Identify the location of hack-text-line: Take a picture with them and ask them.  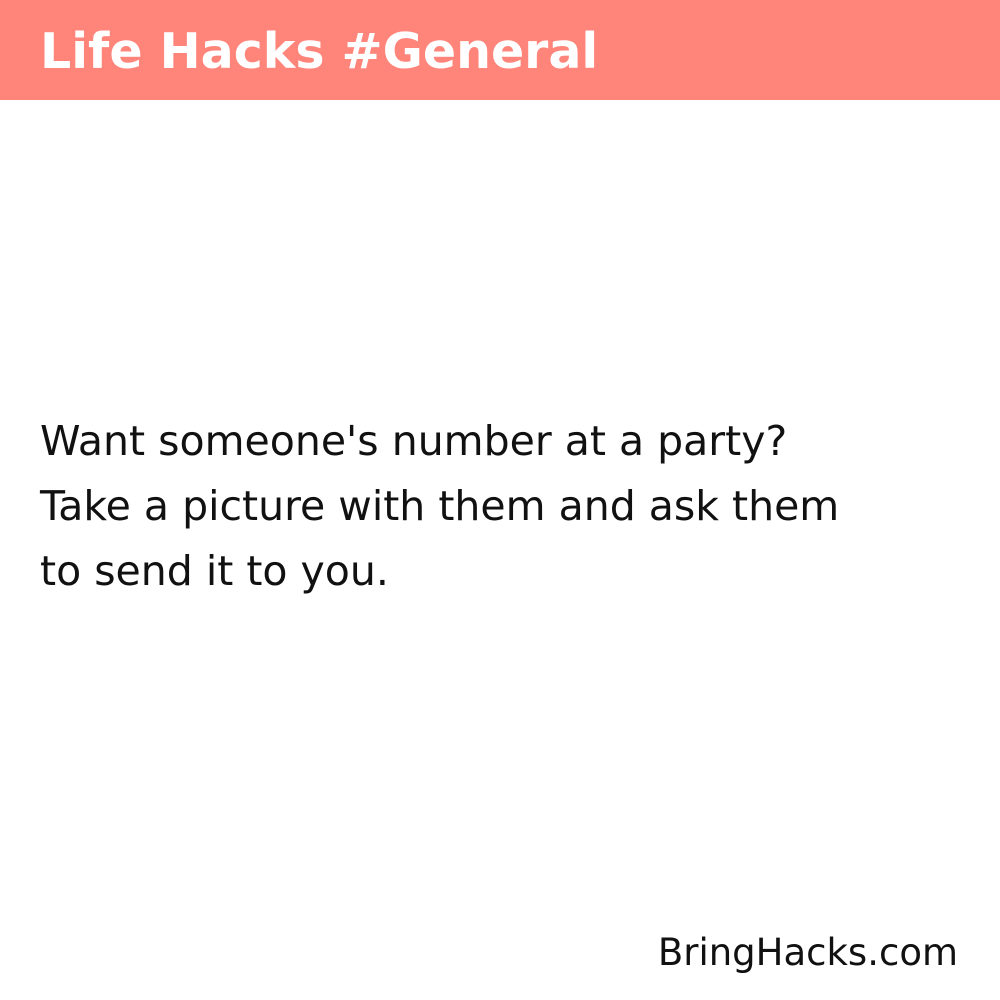
(440, 506).